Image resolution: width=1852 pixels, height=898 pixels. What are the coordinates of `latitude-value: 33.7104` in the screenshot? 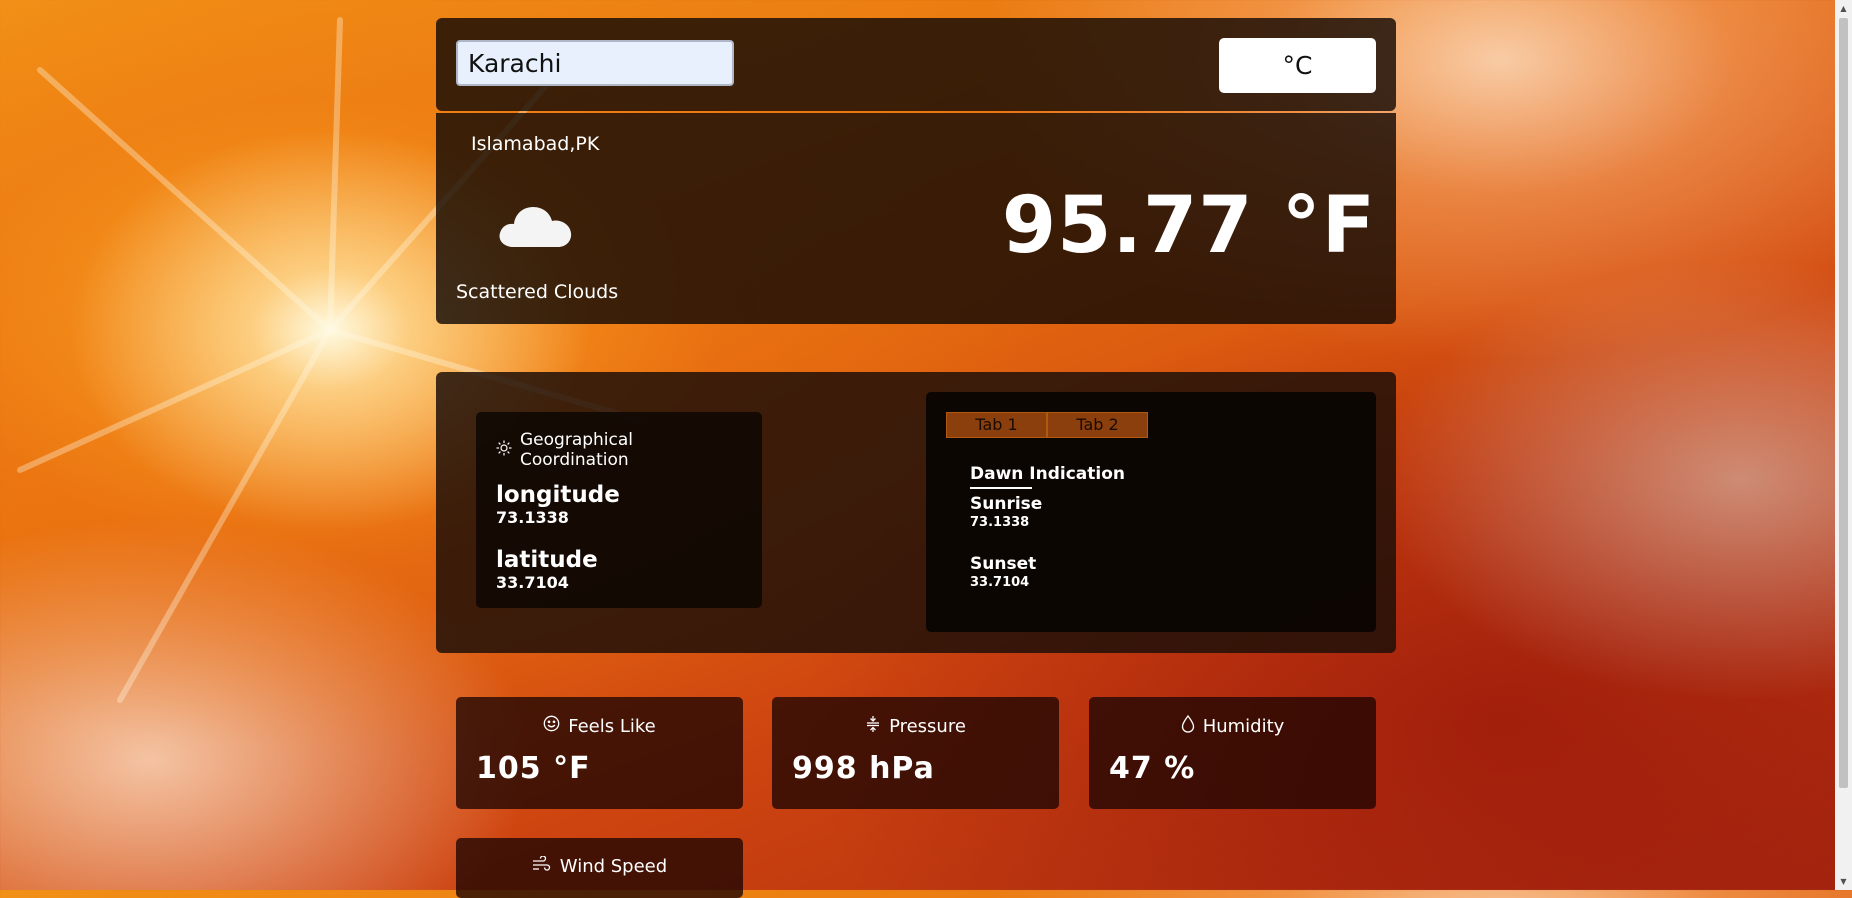 It's located at (532, 582).